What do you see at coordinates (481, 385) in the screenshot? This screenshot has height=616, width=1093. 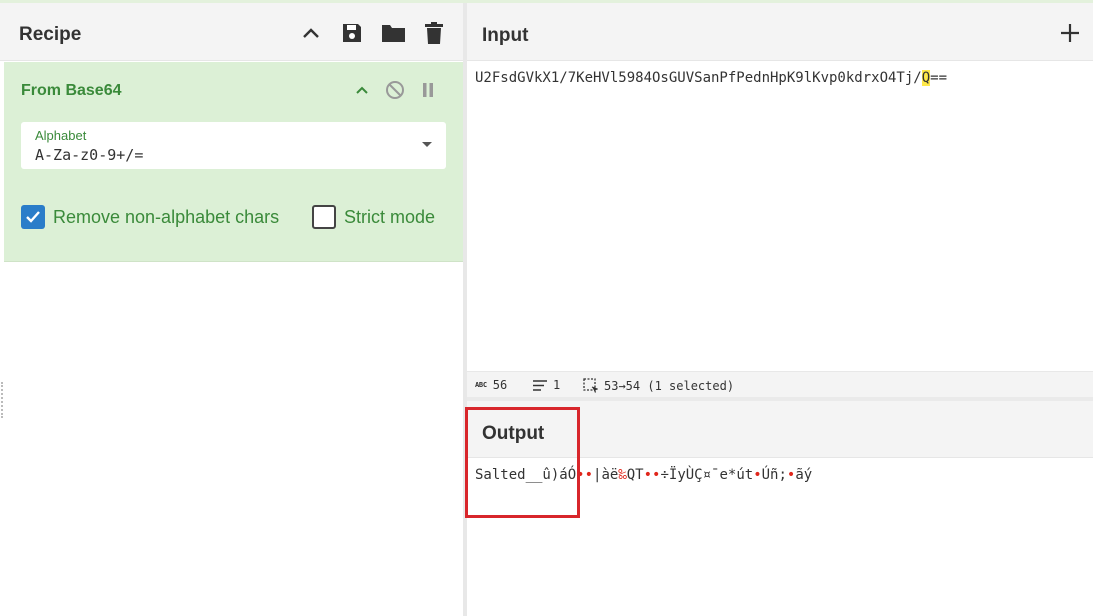 I see `abc-icon: ABC` at bounding box center [481, 385].